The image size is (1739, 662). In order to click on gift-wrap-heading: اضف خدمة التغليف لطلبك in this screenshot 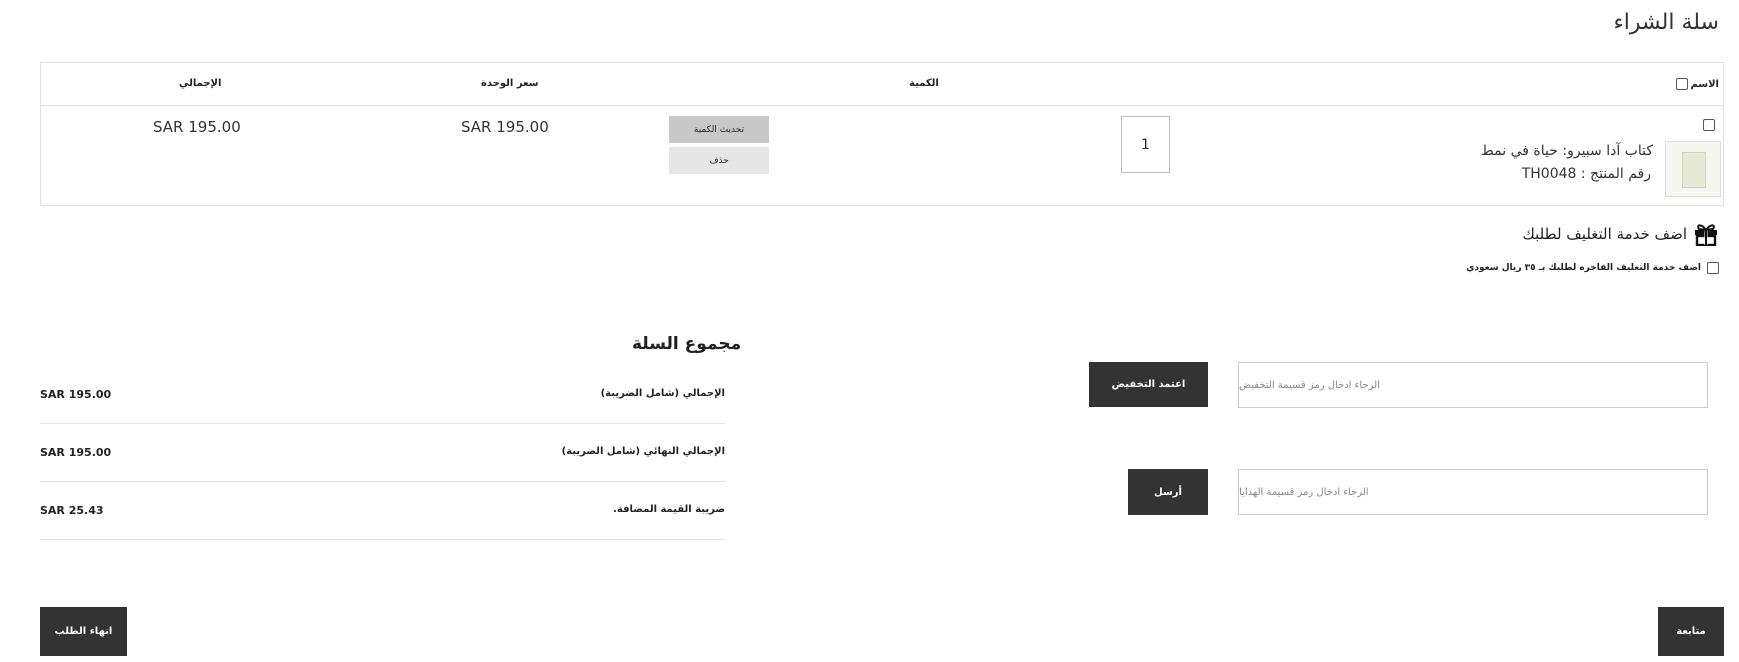, I will do `click(1621, 234)`.